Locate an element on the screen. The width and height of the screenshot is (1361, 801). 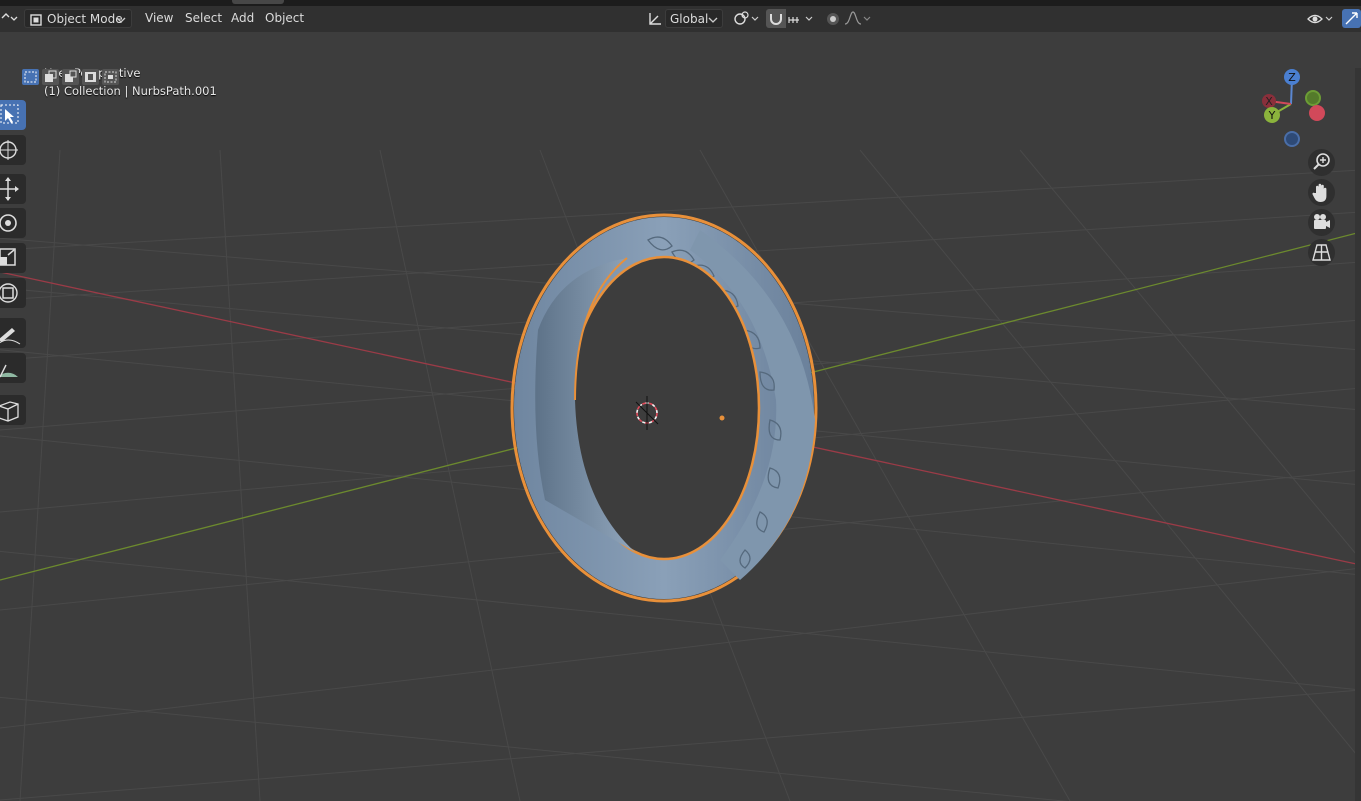
perspective-grid-icon is located at coordinates (1321, 252).